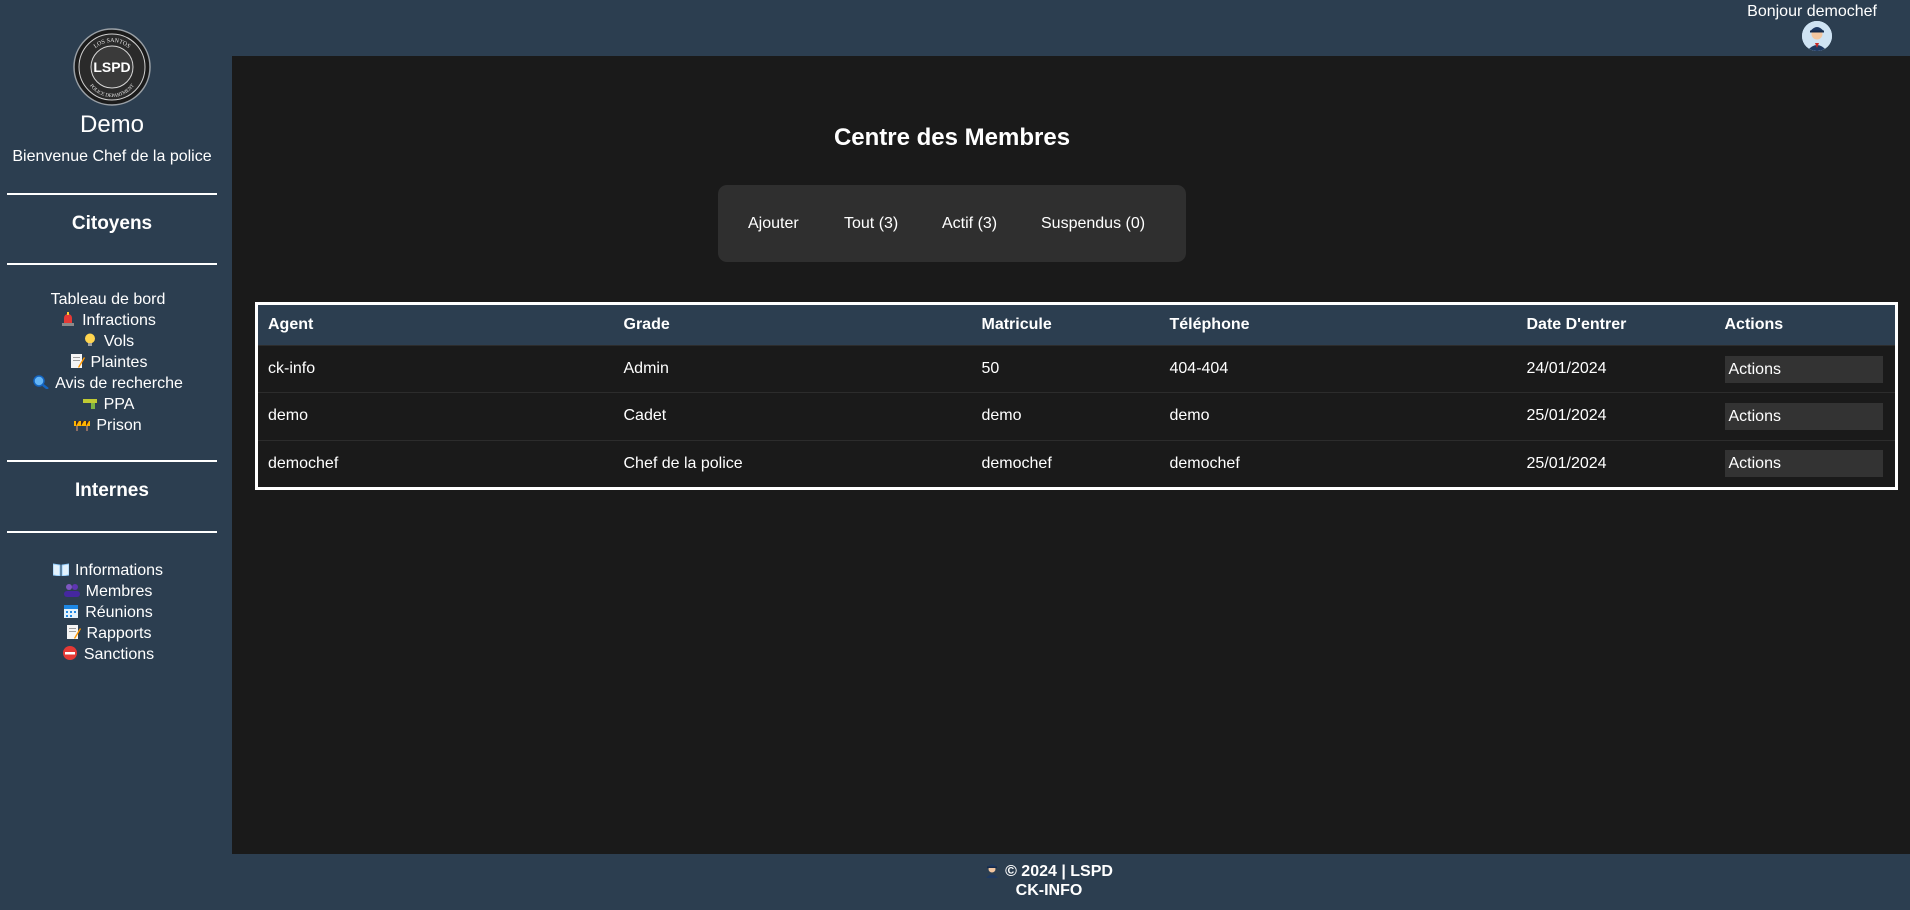 The height and width of the screenshot is (910, 1910). What do you see at coordinates (82, 426) in the screenshot?
I see `barrier-icon` at bounding box center [82, 426].